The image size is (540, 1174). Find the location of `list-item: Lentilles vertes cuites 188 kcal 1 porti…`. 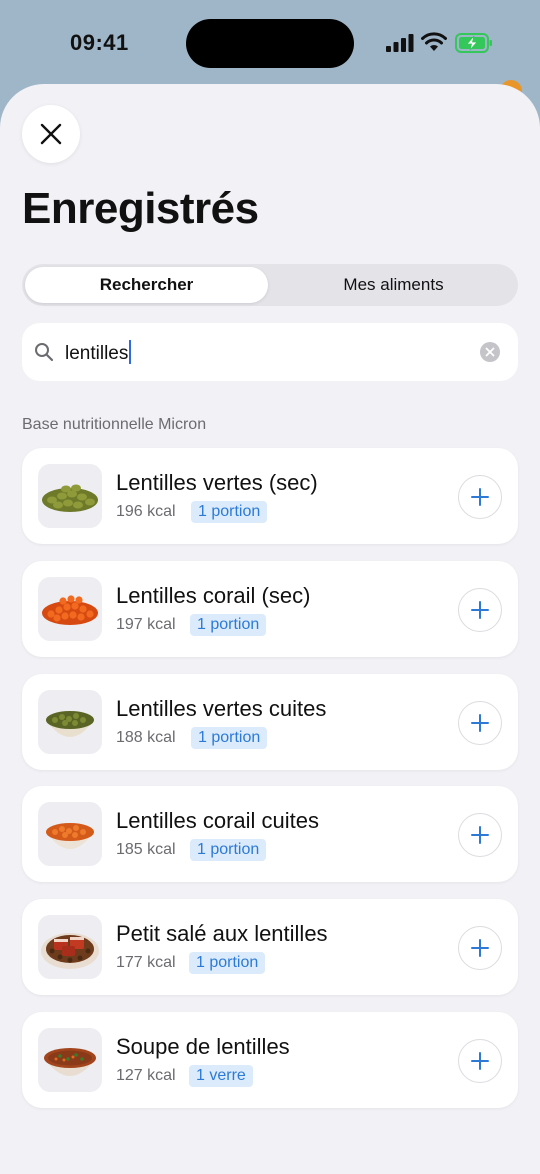

list-item: Lentilles vertes cuites 188 kcal 1 porti… is located at coordinates (270, 721).